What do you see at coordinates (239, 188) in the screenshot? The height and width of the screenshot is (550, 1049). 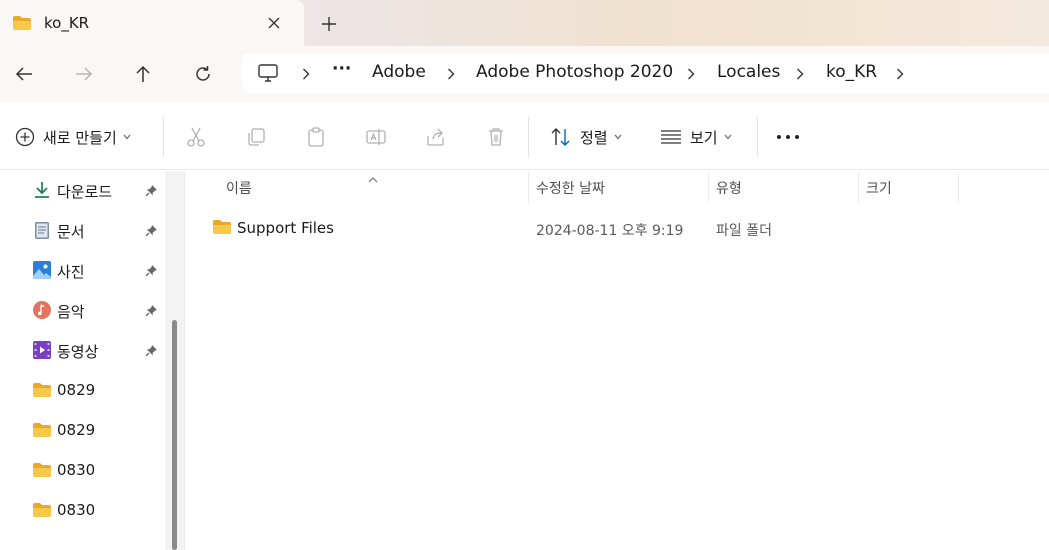 I see `column-header-name: 이름` at bounding box center [239, 188].